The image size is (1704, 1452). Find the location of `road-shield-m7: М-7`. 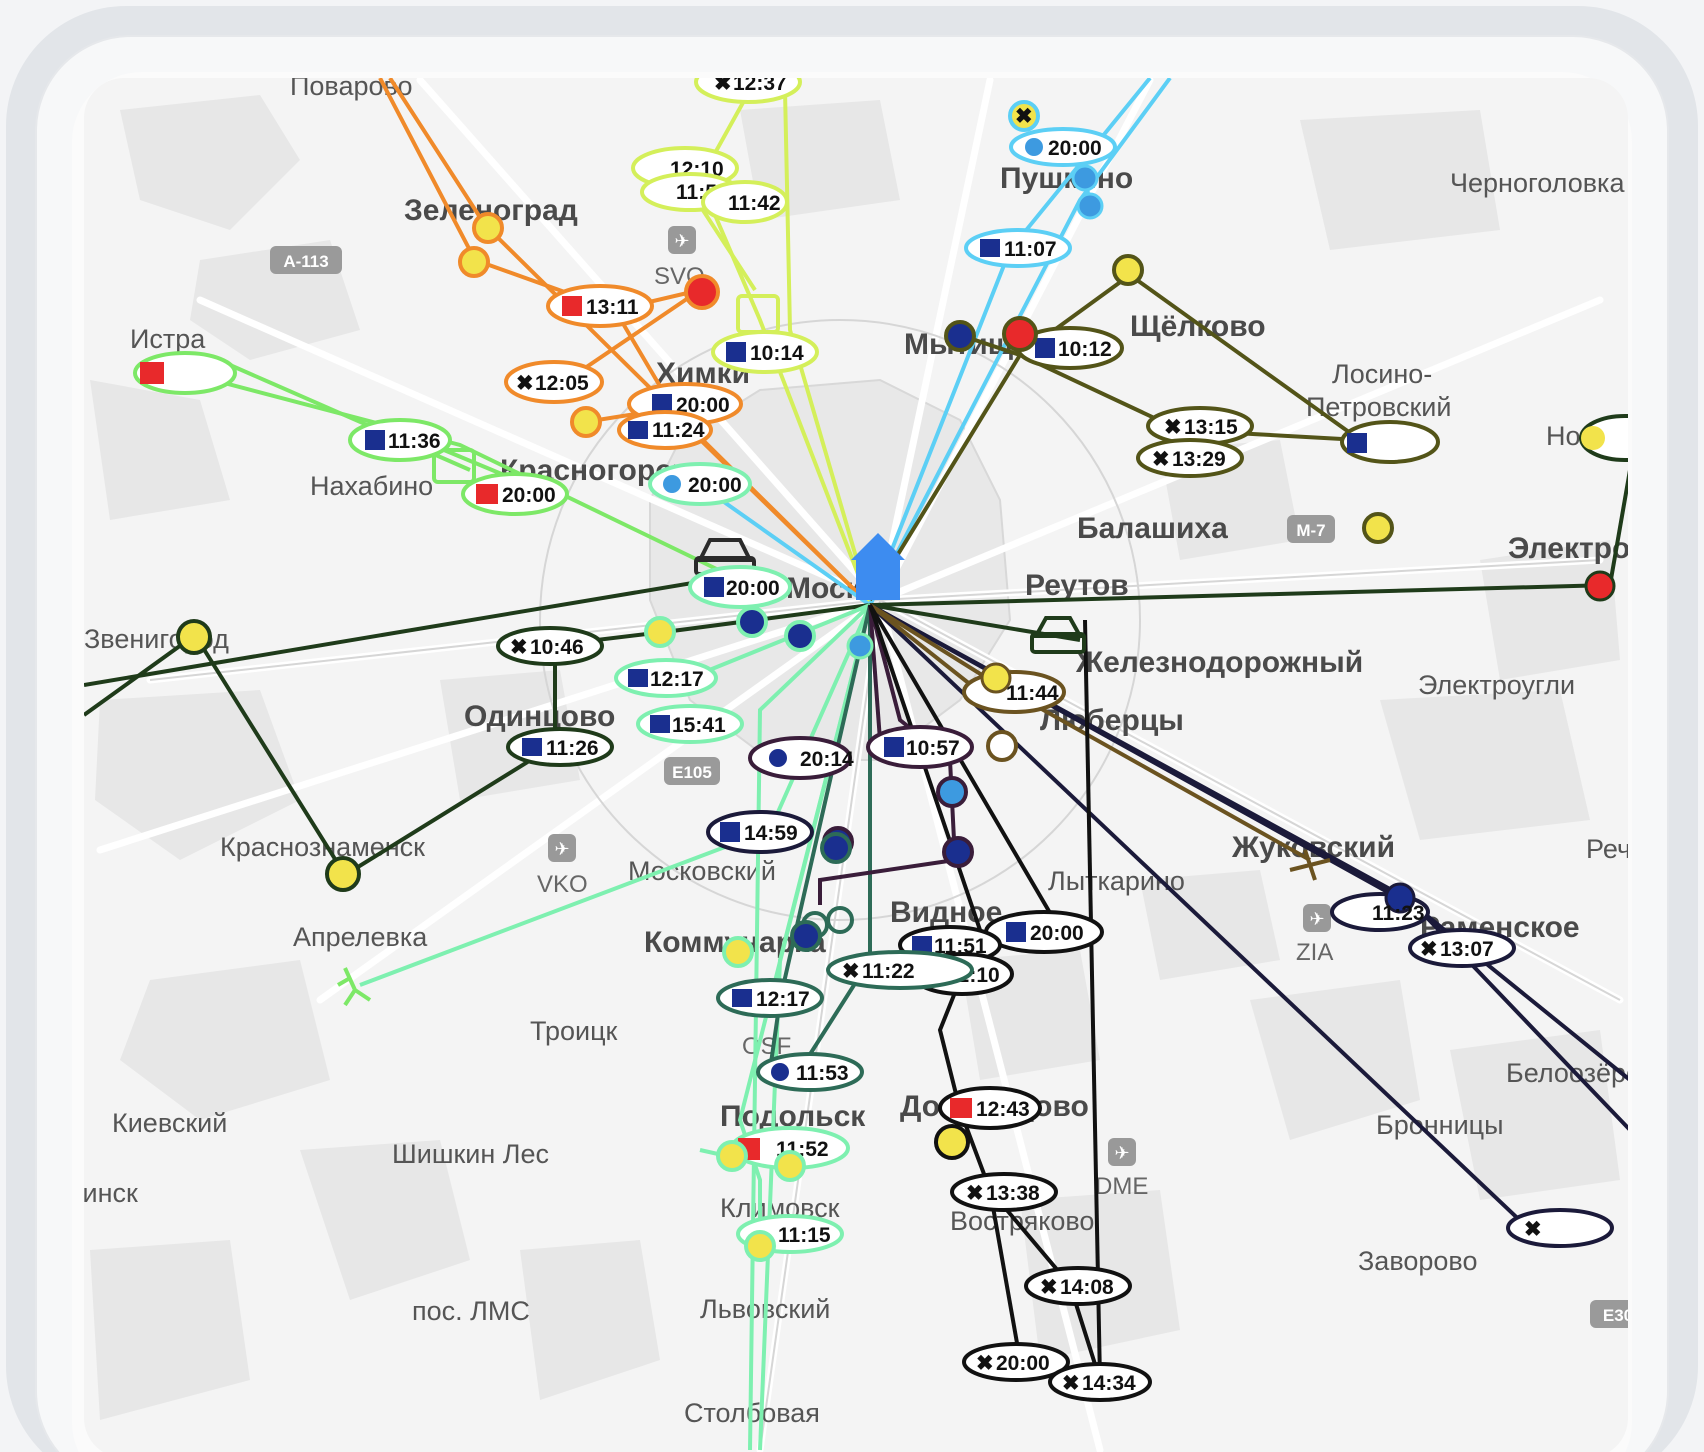

road-shield-m7: М-7 is located at coordinates (1311, 529).